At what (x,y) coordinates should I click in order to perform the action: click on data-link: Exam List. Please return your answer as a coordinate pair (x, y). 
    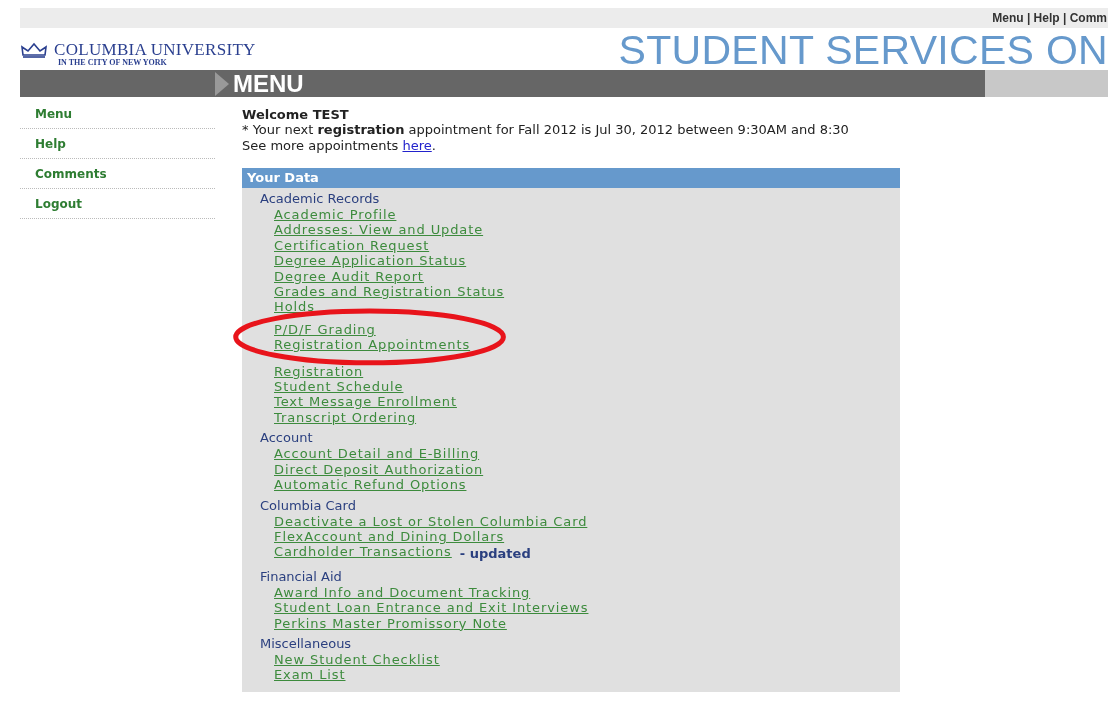
    Looking at the image, I should click on (310, 675).